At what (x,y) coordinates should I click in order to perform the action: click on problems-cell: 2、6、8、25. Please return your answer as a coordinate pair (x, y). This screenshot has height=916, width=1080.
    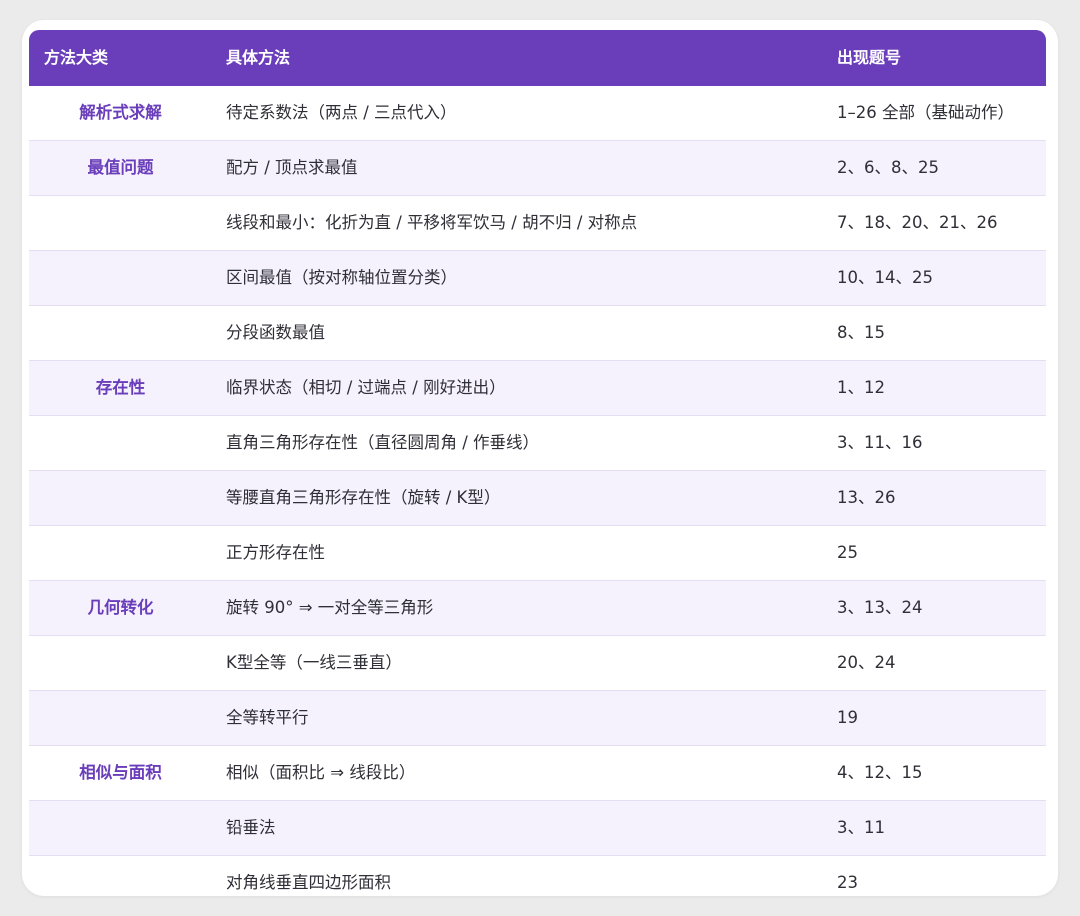
    Looking at the image, I should click on (888, 167).